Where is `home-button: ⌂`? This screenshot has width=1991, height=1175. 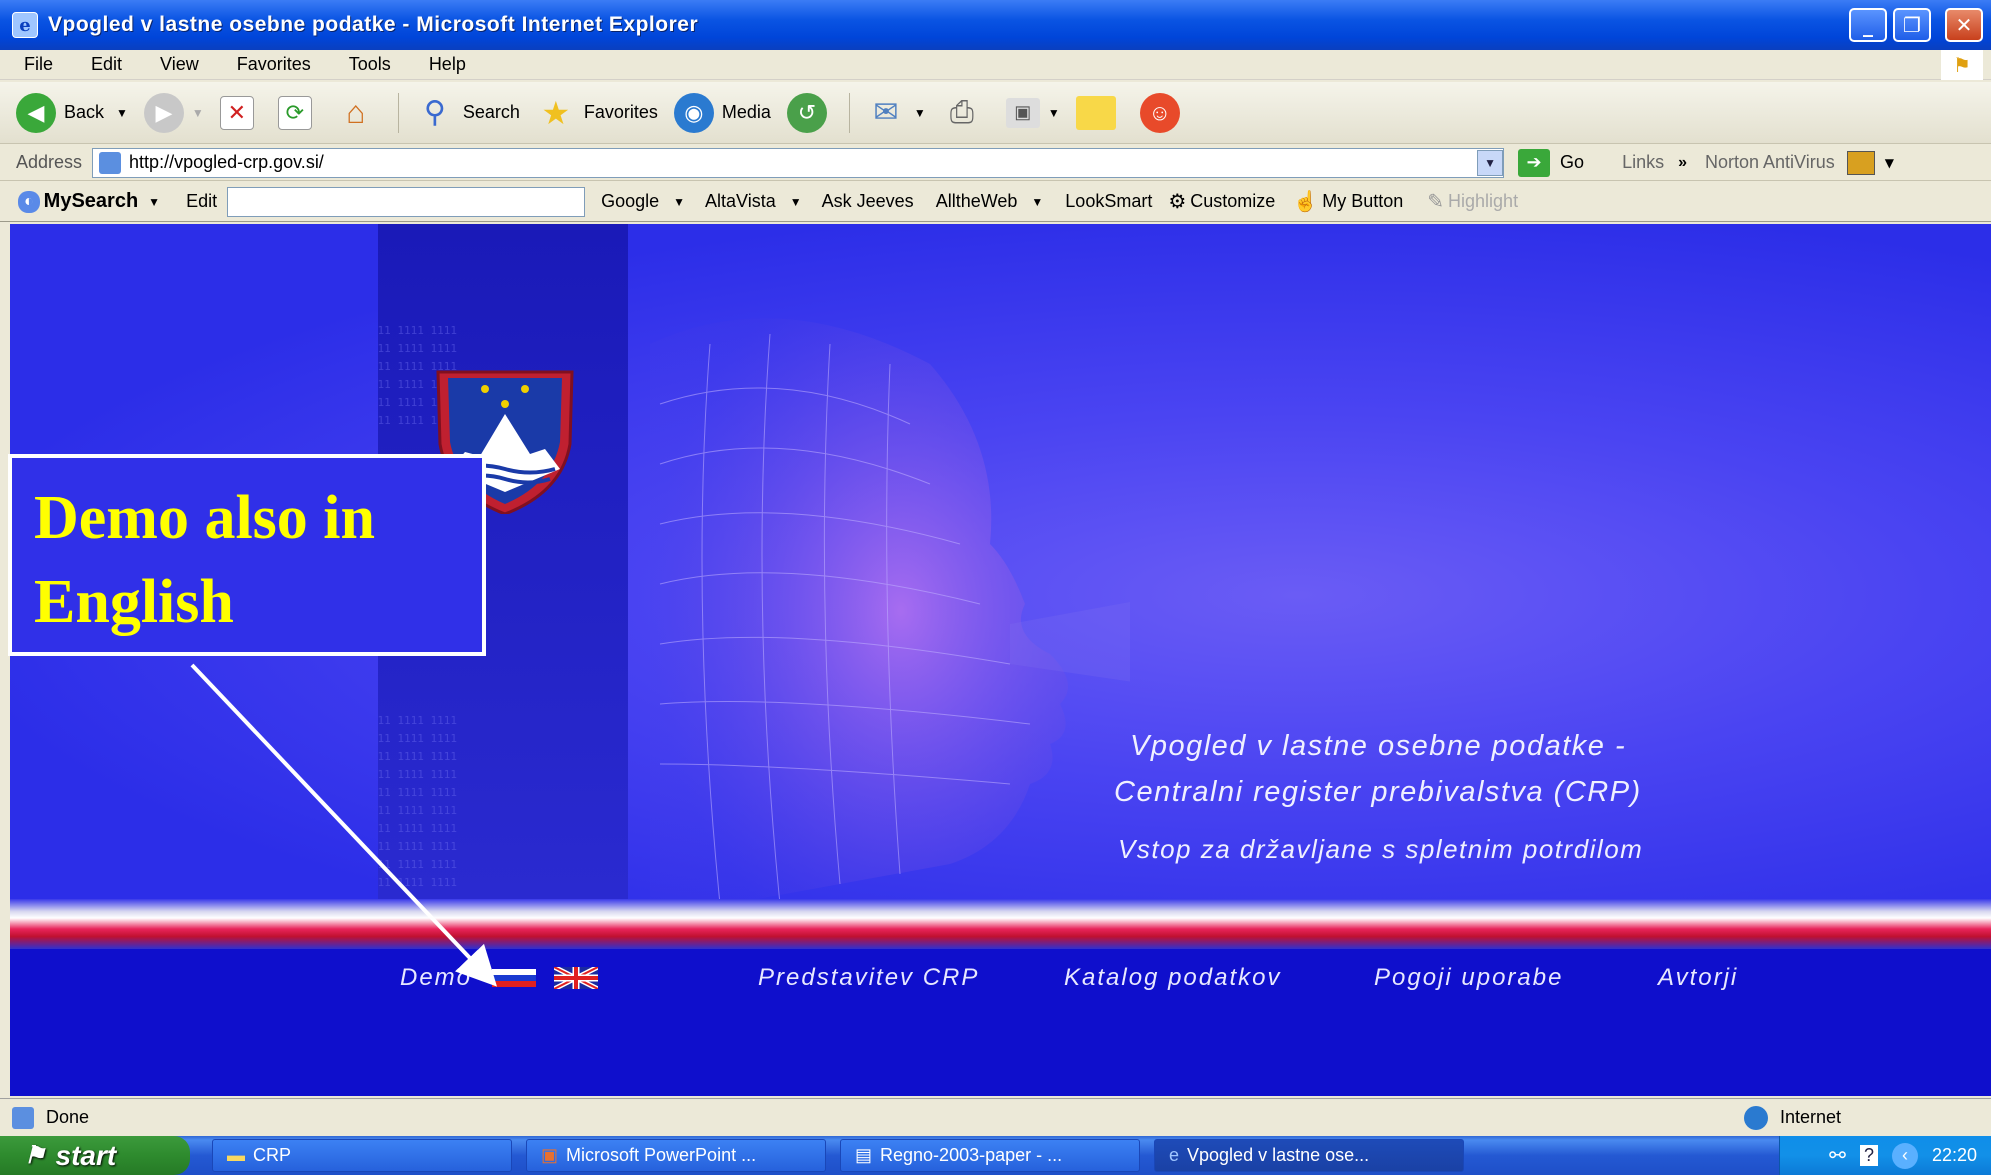
home-button: ⌂ is located at coordinates (360, 113).